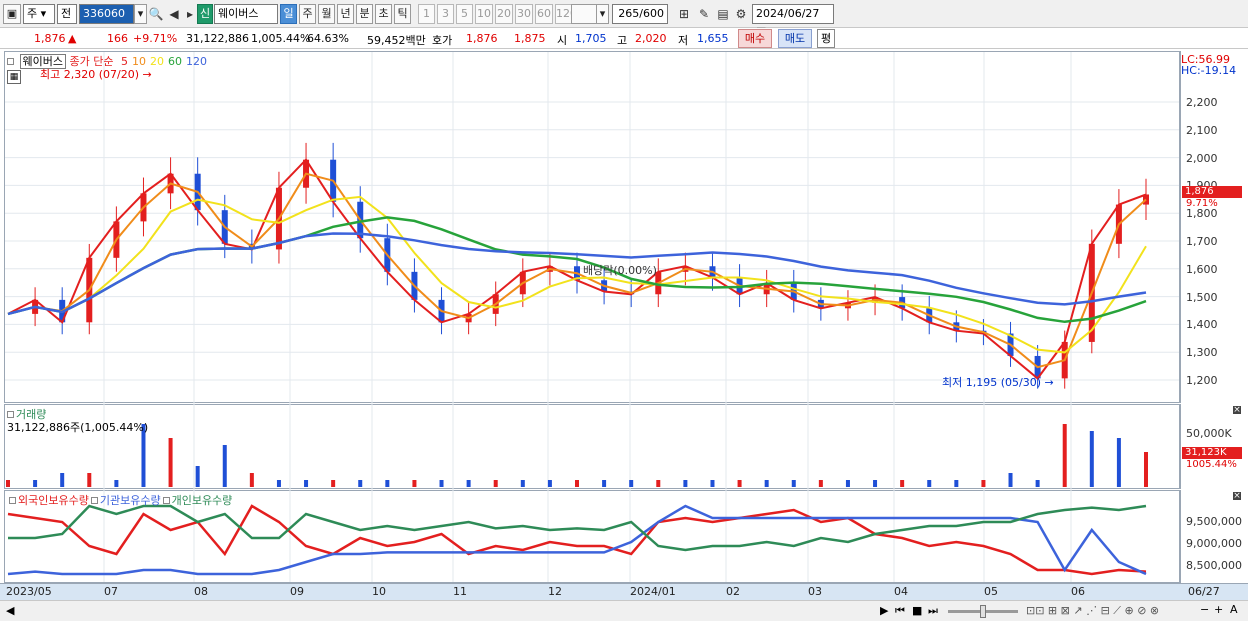  I want to click on favorite-icon: ▸, so click(190, 14).